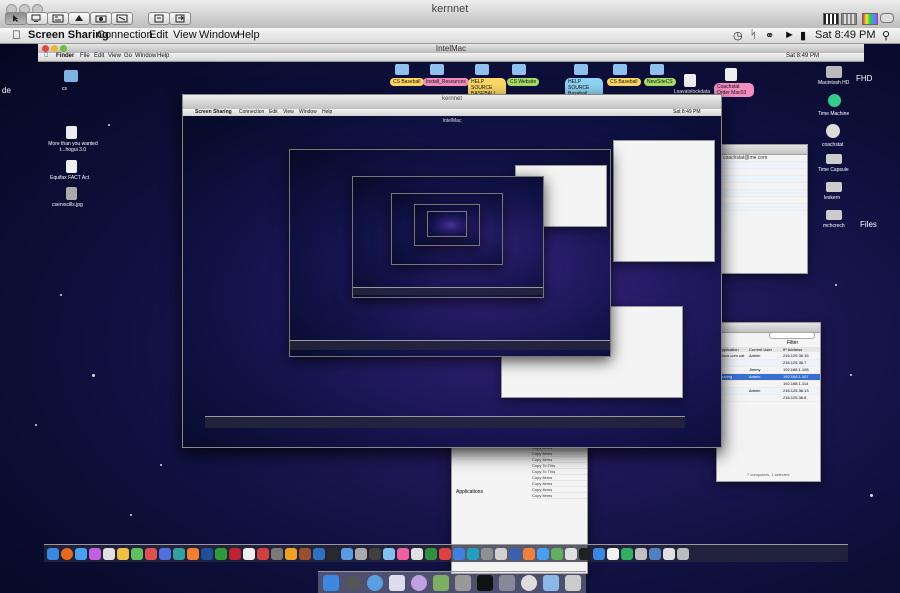 The width and height of the screenshot is (900, 593). I want to click on level5-screen, so click(447, 225).